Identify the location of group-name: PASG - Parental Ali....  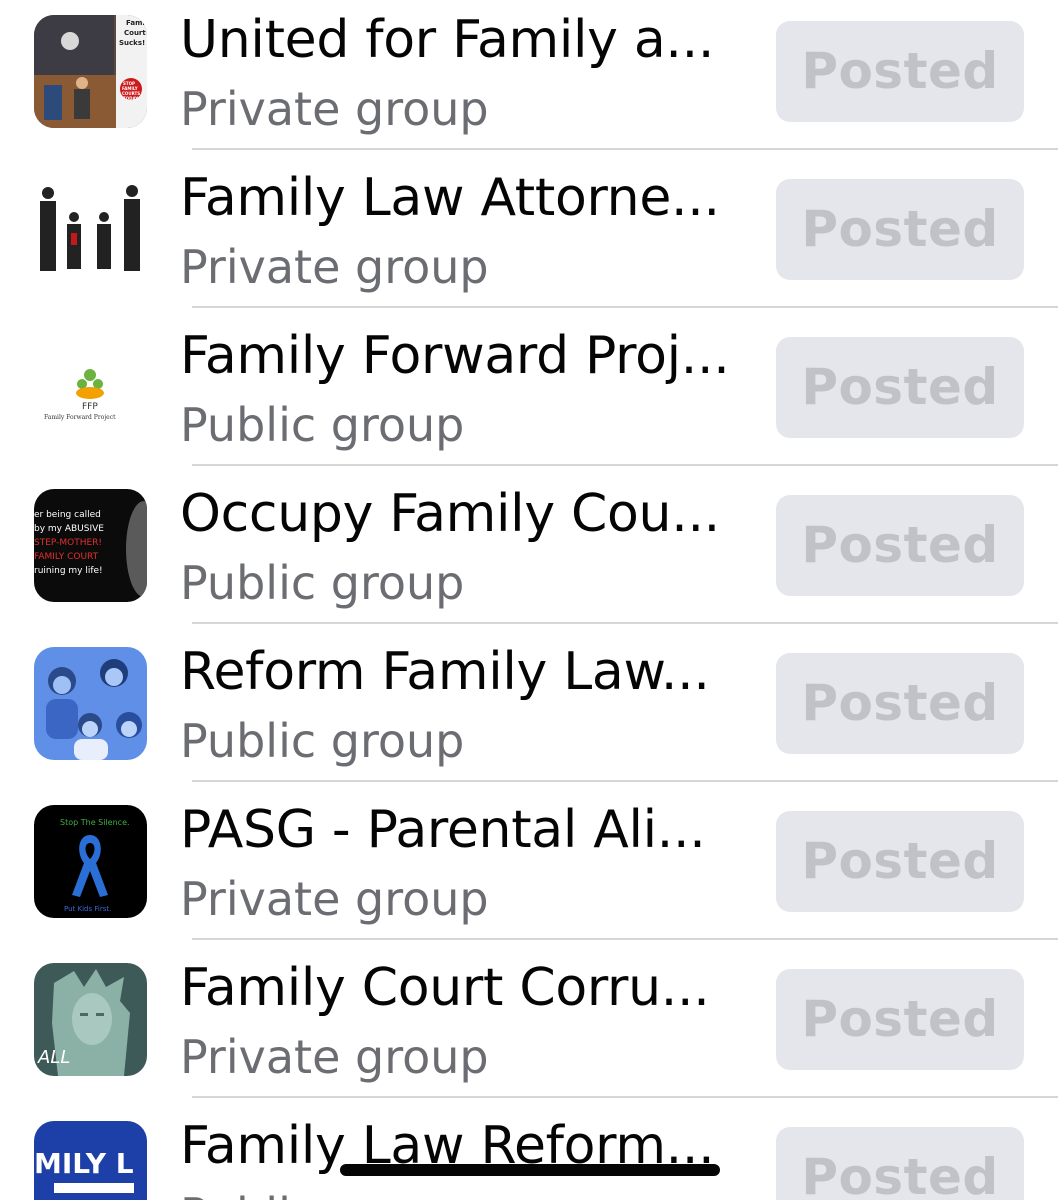
(465, 830).